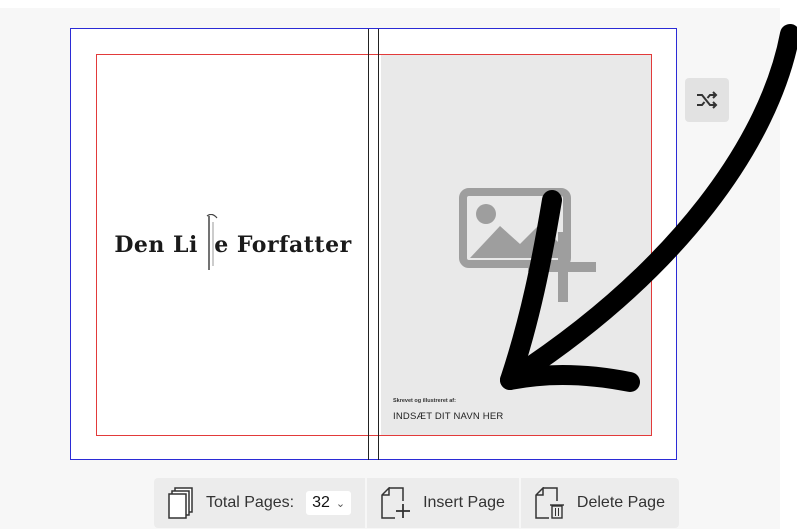 The height and width of the screenshot is (529, 797). I want to click on delete-page-icon, so click(549, 503).